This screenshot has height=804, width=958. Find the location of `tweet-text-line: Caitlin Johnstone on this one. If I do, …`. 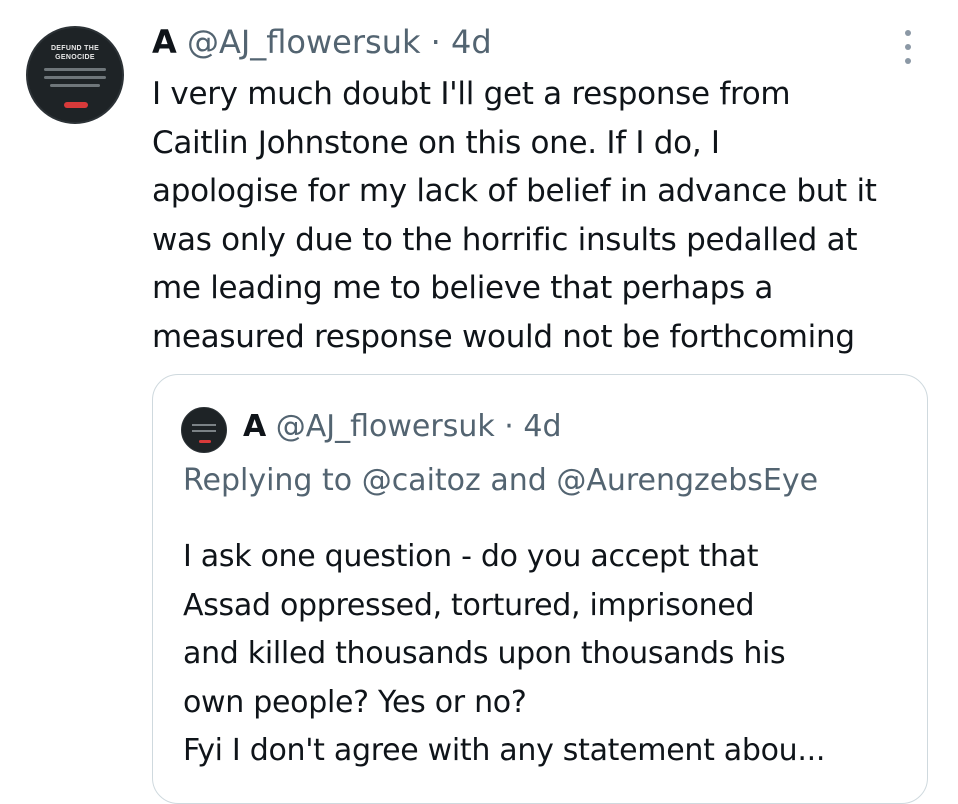

tweet-text-line: Caitlin Johnstone on this one. If I do, … is located at coordinates (436, 142).